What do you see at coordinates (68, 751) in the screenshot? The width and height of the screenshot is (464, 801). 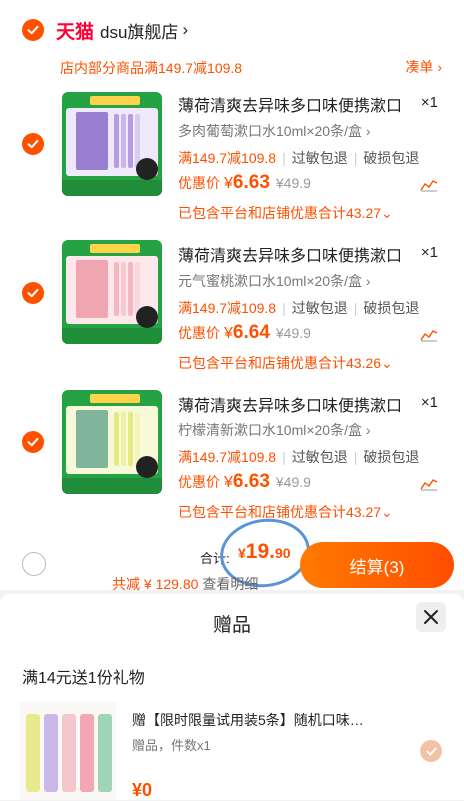 I see `gift-thumbnail` at bounding box center [68, 751].